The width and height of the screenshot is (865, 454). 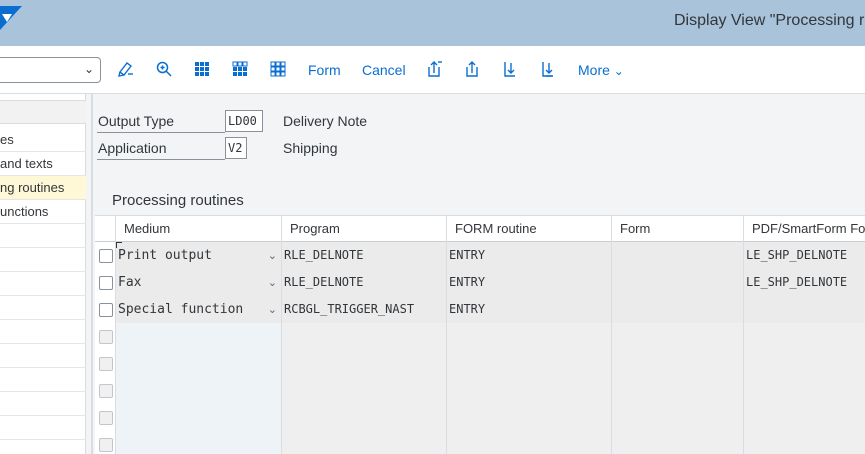 I want to click on medium-cell: Special function ⌄, so click(x=199, y=309).